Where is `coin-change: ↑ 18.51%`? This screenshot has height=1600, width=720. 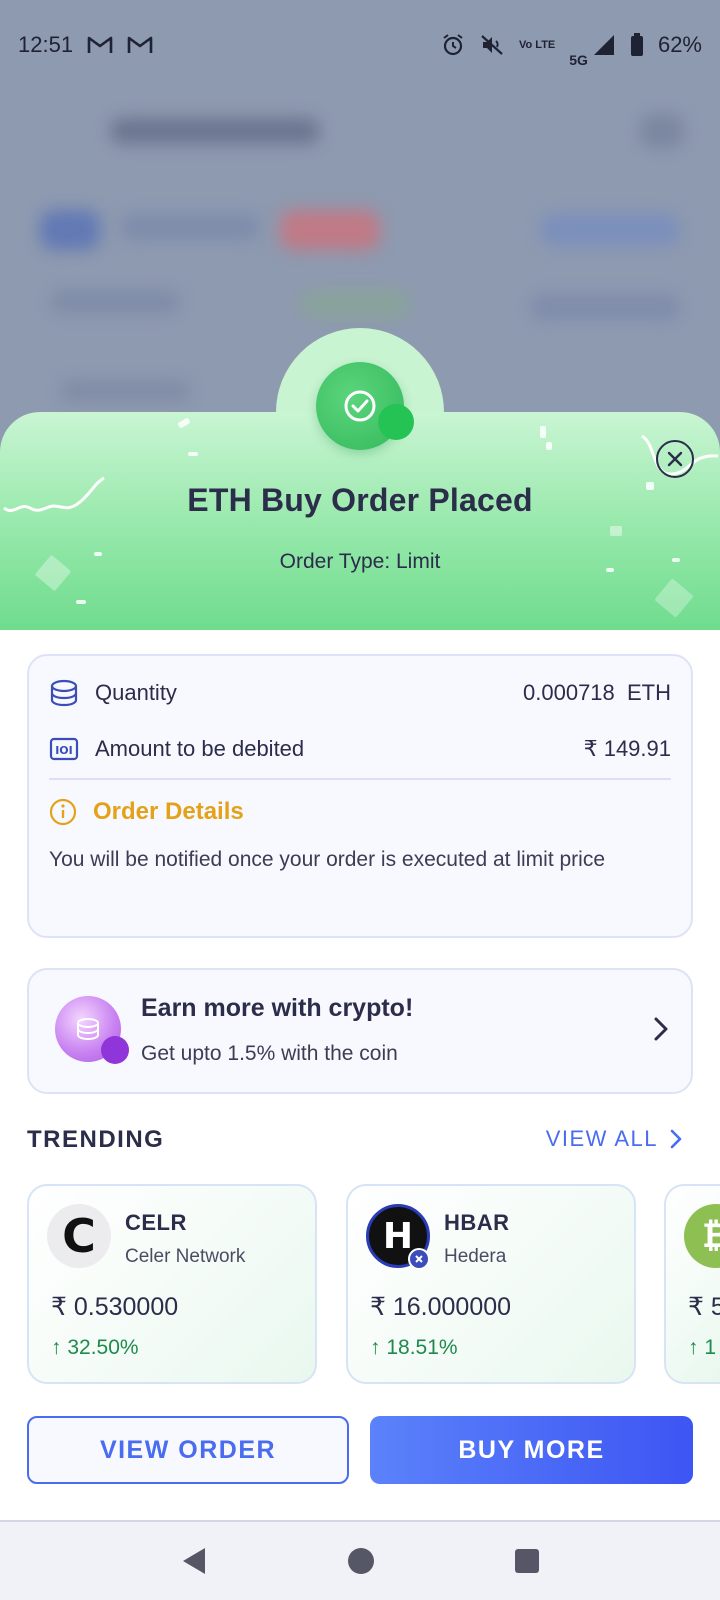 coin-change: ↑ 18.51% is located at coordinates (414, 1347).